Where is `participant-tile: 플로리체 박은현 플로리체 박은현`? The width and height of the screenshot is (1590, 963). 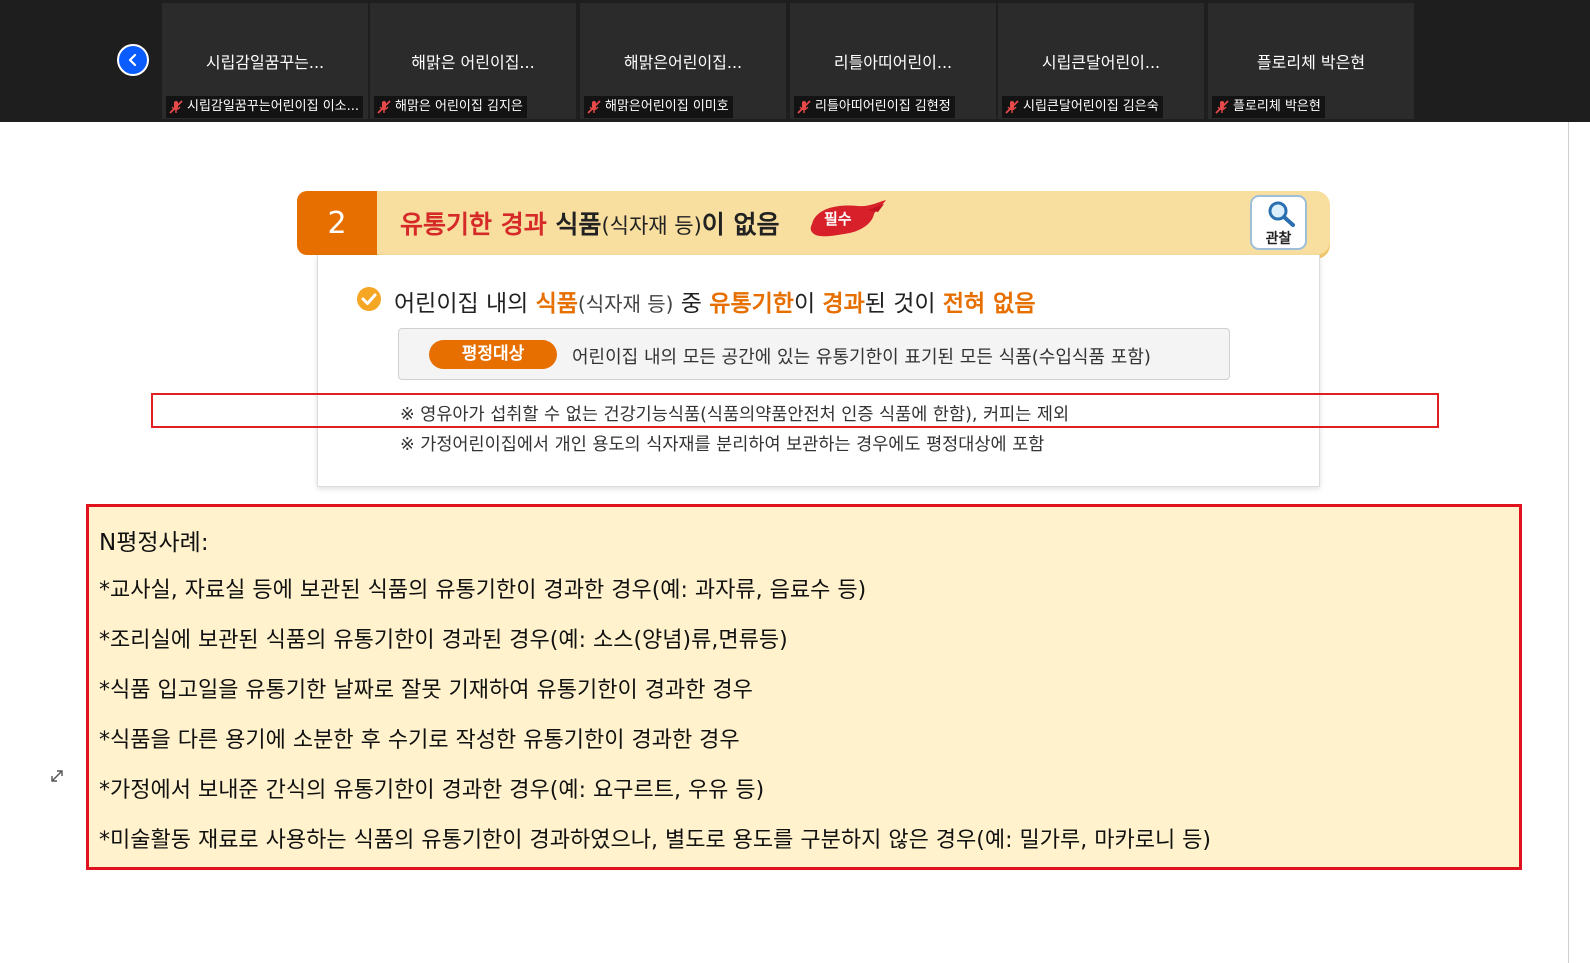
participant-tile: 플로리체 박은현 플로리체 박은현 is located at coordinates (1311, 61).